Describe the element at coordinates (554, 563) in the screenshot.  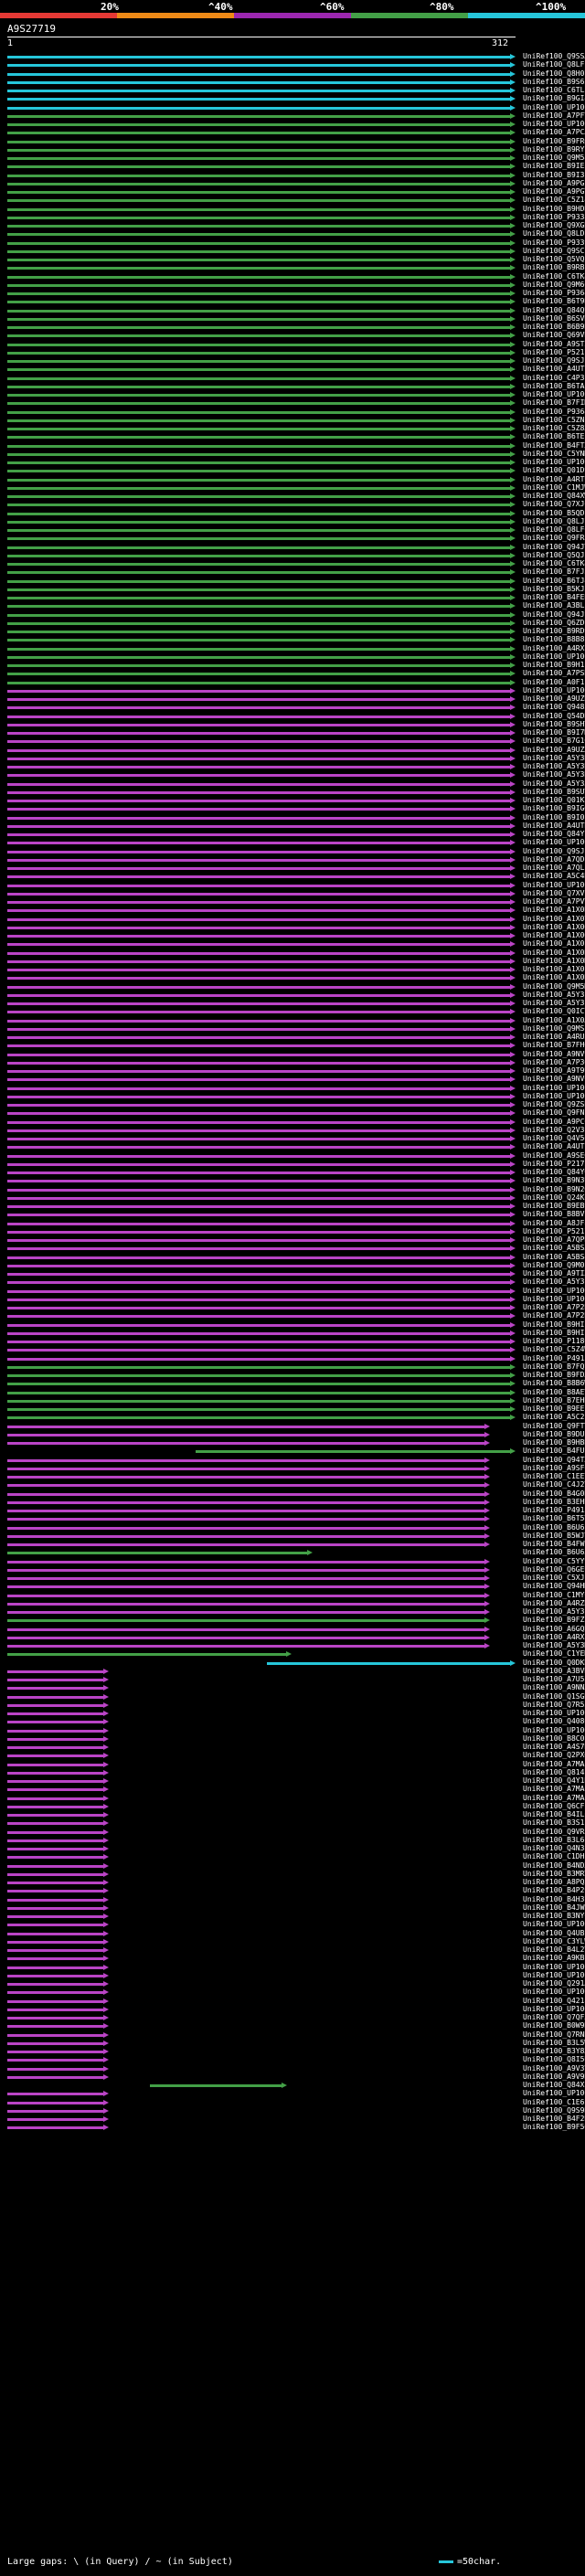
I see `hit-label: UniRef100_C6TK46` at that location.